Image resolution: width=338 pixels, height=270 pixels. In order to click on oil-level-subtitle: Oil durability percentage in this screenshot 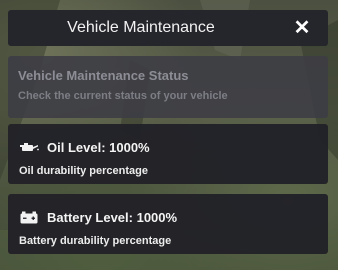, I will do `click(83, 171)`.